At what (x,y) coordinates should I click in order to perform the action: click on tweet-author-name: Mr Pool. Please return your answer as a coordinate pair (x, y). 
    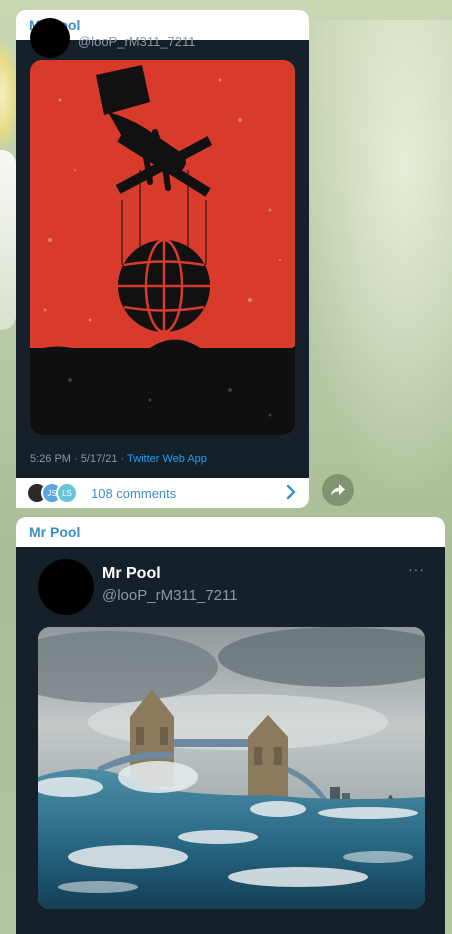
    Looking at the image, I should click on (131, 573).